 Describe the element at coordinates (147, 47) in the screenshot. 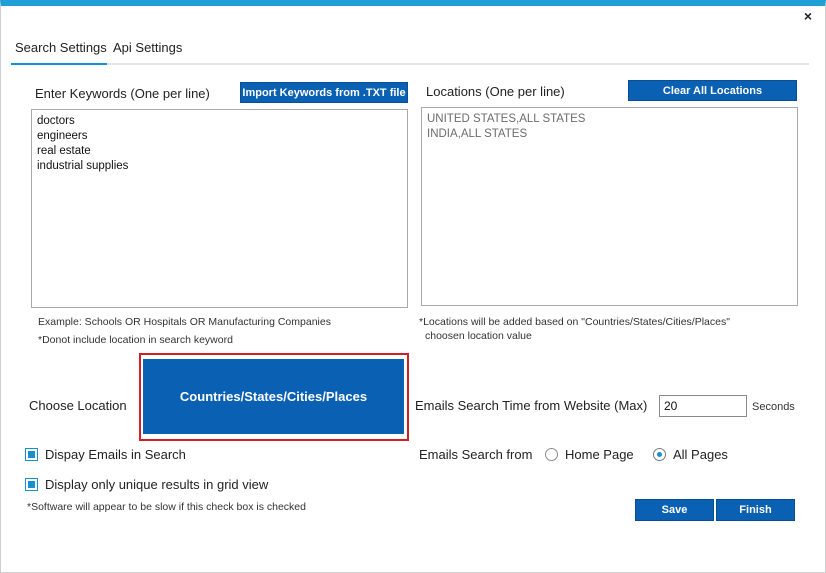

I see `tab-api-settings: Api Settings` at that location.